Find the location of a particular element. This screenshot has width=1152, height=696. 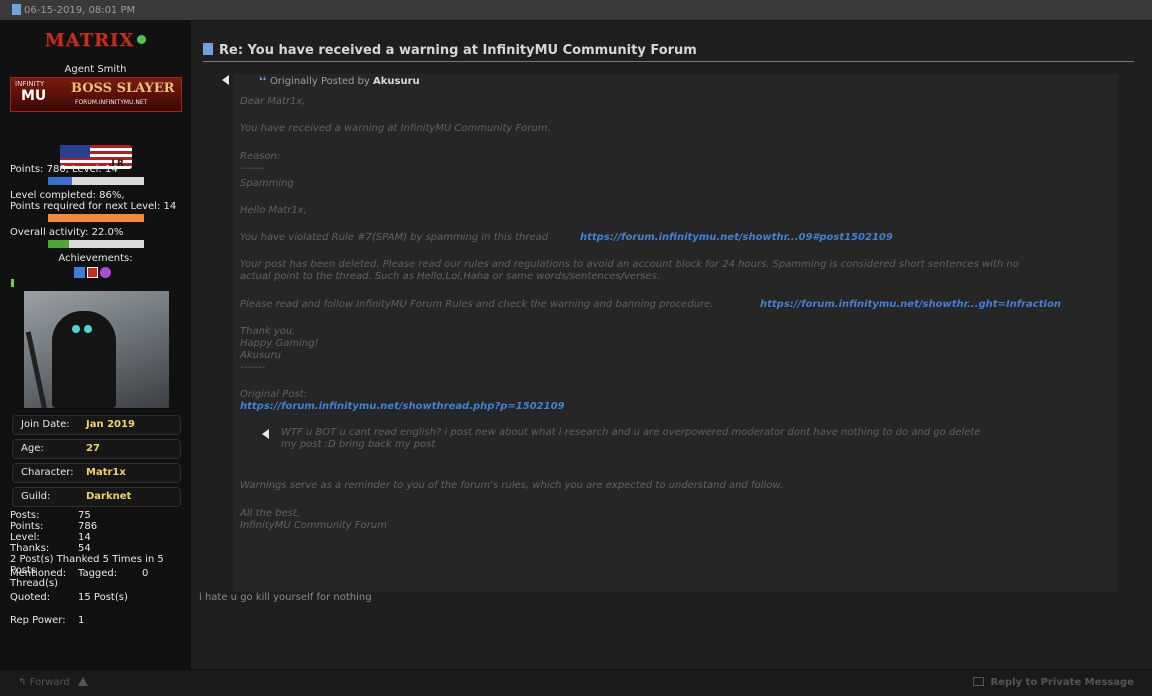

points-label: Points: is located at coordinates (27, 526).